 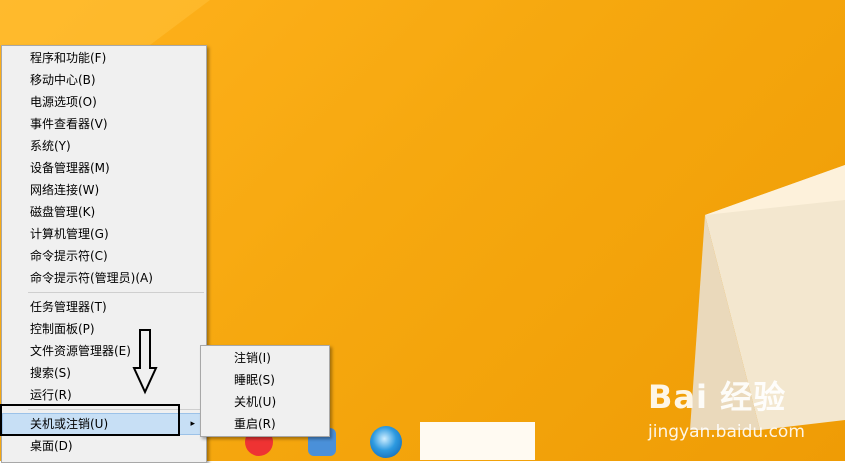 I want to click on menu-item-system: 系统(Y), so click(x=104, y=146).